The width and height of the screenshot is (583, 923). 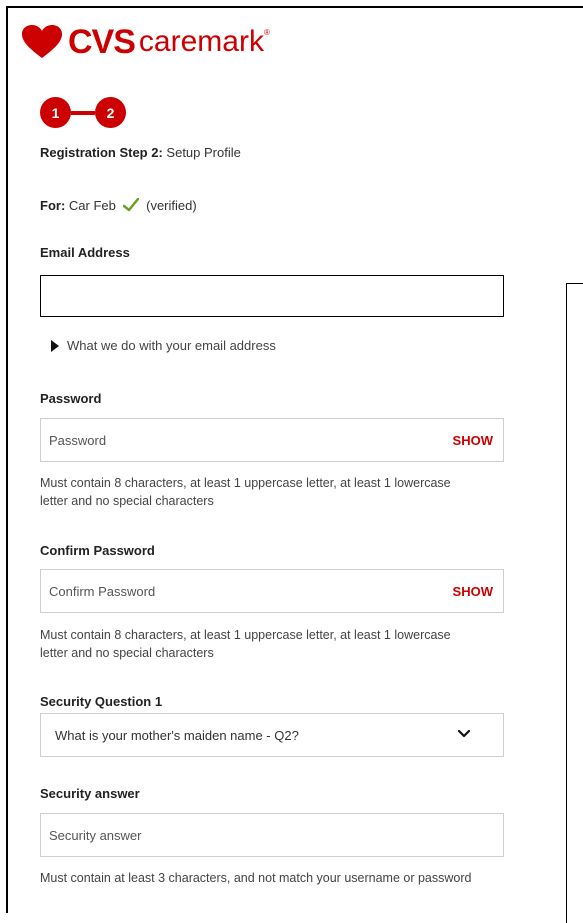 I want to click on confirm-password-placeholder: Confirm Password, so click(x=102, y=591).